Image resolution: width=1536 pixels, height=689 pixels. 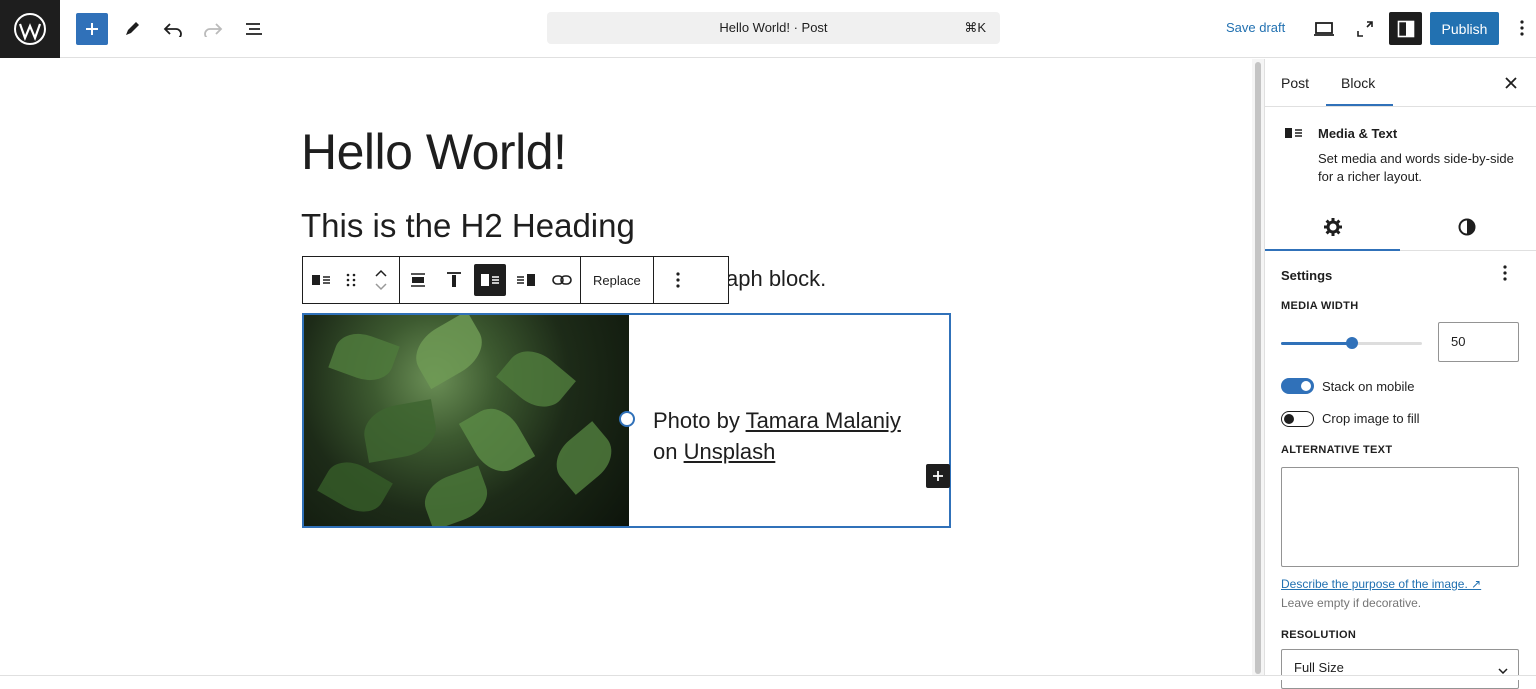 I want to click on block-toolbar: Replace, so click(x=515, y=280).